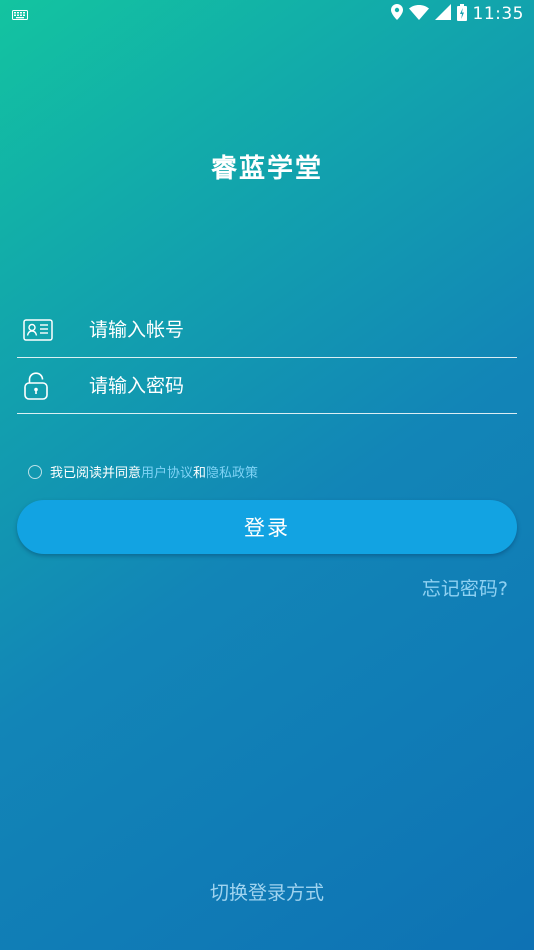 The height and width of the screenshot is (950, 534). I want to click on password-input, so click(303, 385).